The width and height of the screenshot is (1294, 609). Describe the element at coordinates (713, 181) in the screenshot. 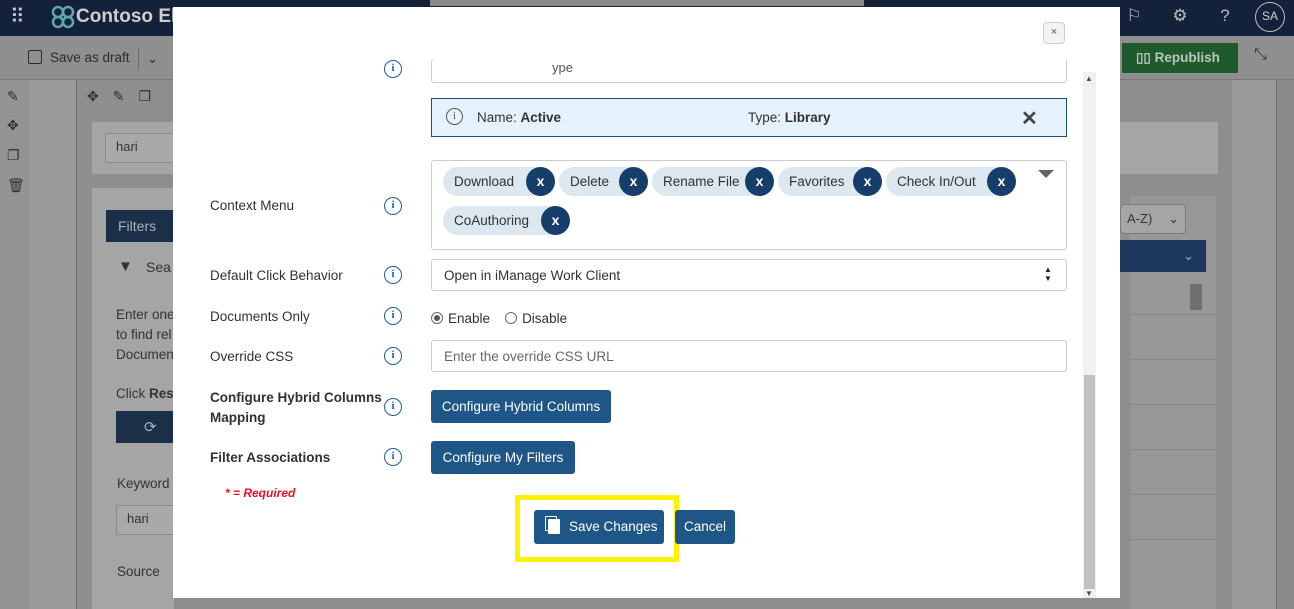

I see `chip-rename-file: Rename File x` at that location.